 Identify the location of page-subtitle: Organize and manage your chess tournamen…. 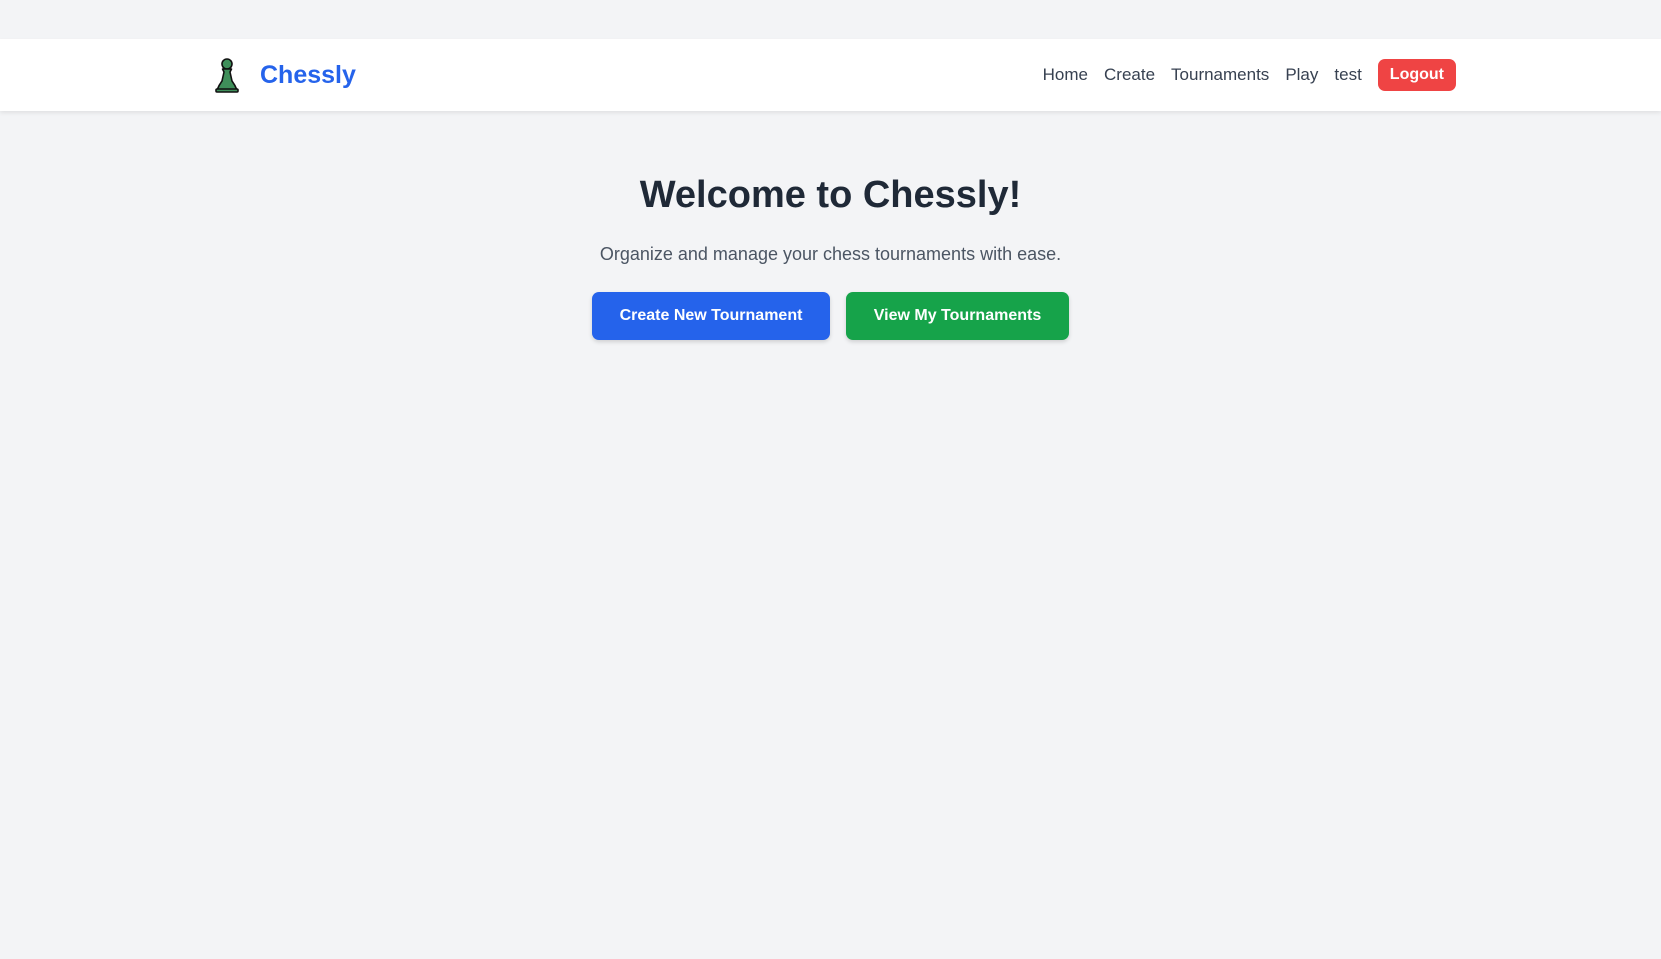
(830, 254).